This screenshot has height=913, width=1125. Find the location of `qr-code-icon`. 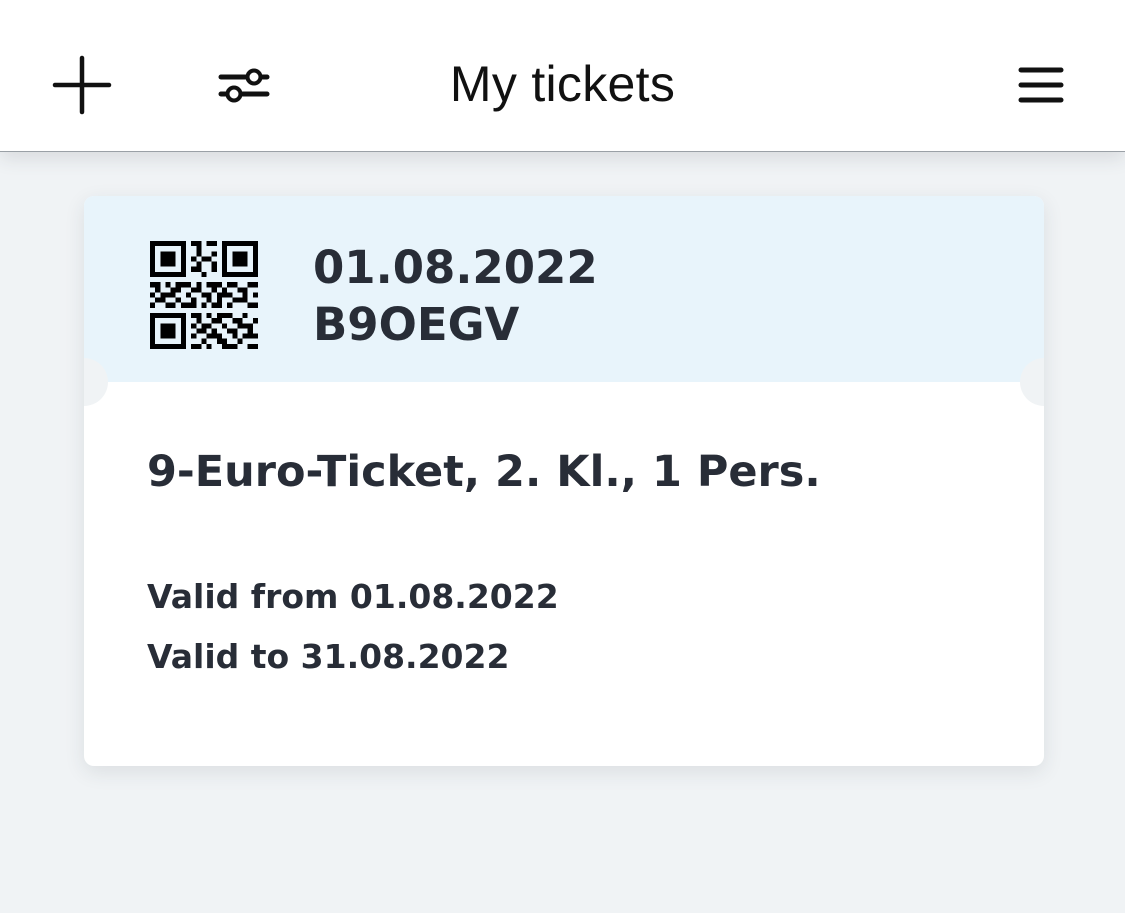

qr-code-icon is located at coordinates (204, 295).